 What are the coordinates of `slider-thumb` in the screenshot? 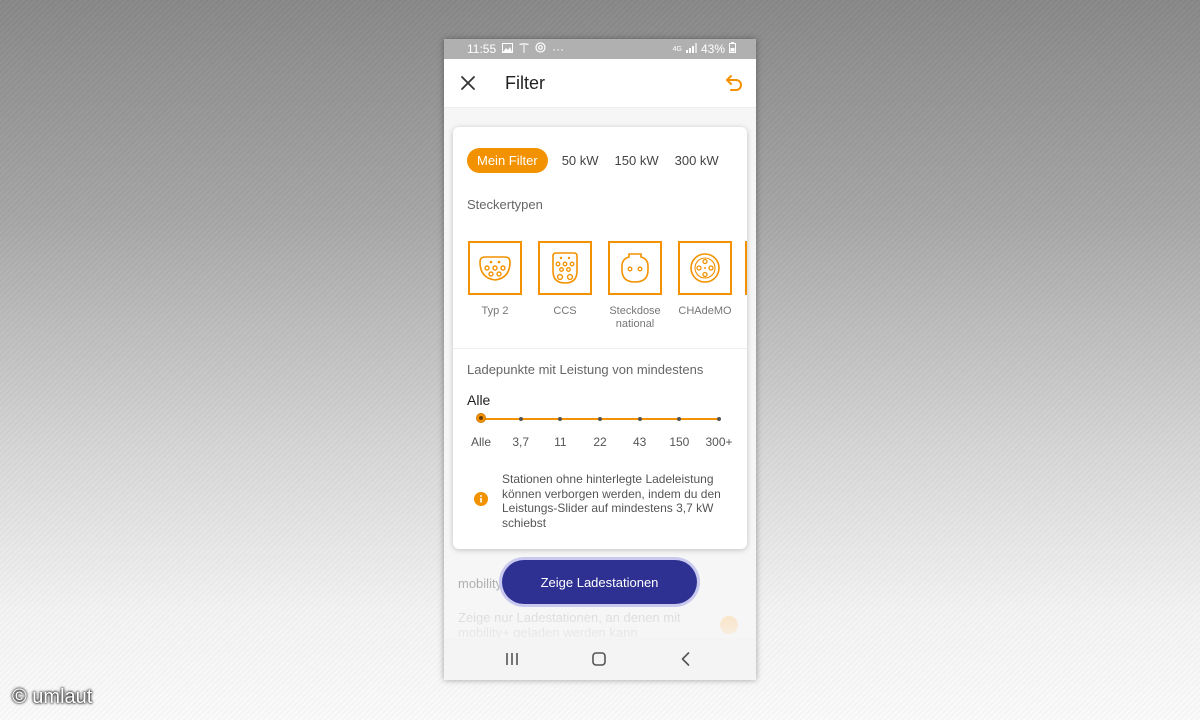 It's located at (481, 418).